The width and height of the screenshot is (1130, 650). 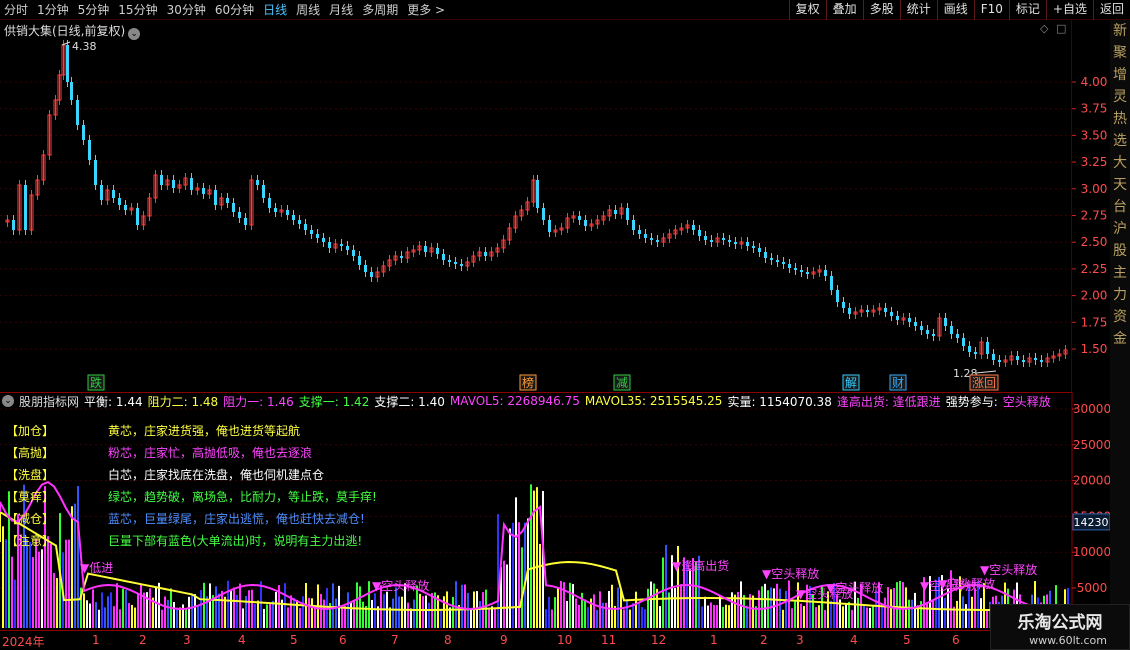 I want to click on stock-title: 供销大集(日线,前复权) ⌄, so click(x=72, y=31).